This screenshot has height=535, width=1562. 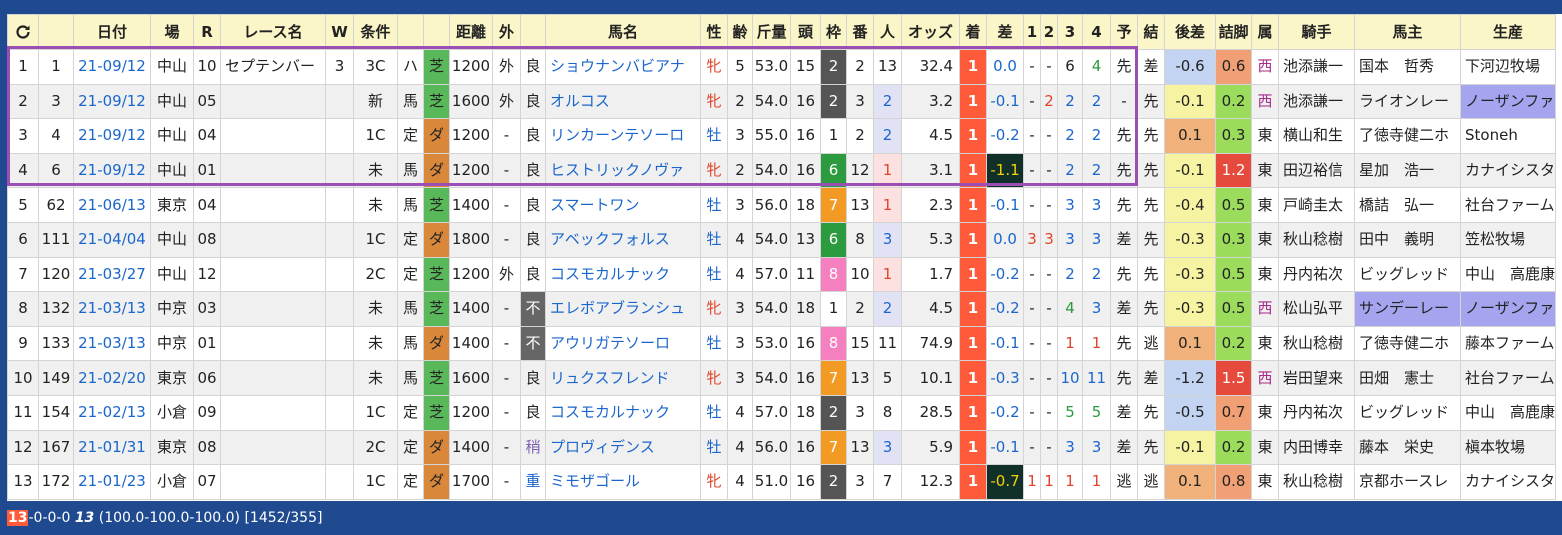 I want to click on col-header-class, so click(x=410, y=32).